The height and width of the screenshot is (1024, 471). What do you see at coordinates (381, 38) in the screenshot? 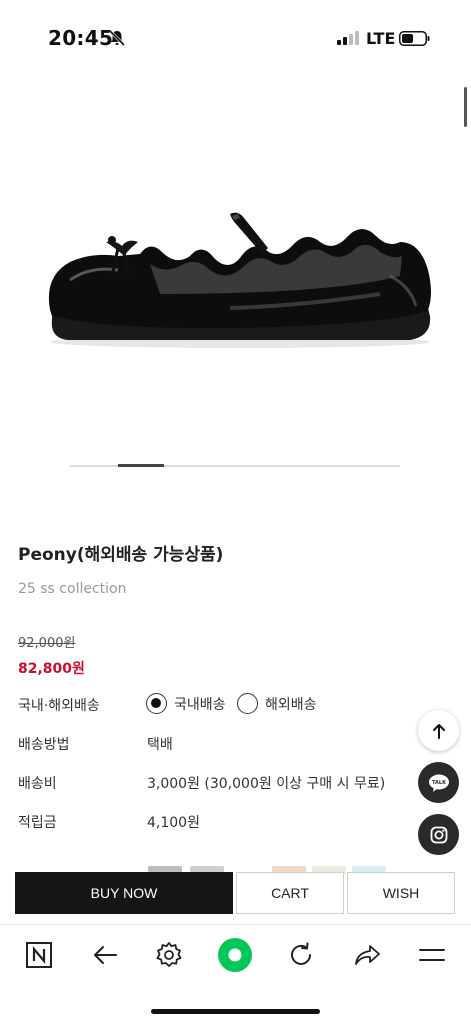
I see `network-label: LTE` at bounding box center [381, 38].